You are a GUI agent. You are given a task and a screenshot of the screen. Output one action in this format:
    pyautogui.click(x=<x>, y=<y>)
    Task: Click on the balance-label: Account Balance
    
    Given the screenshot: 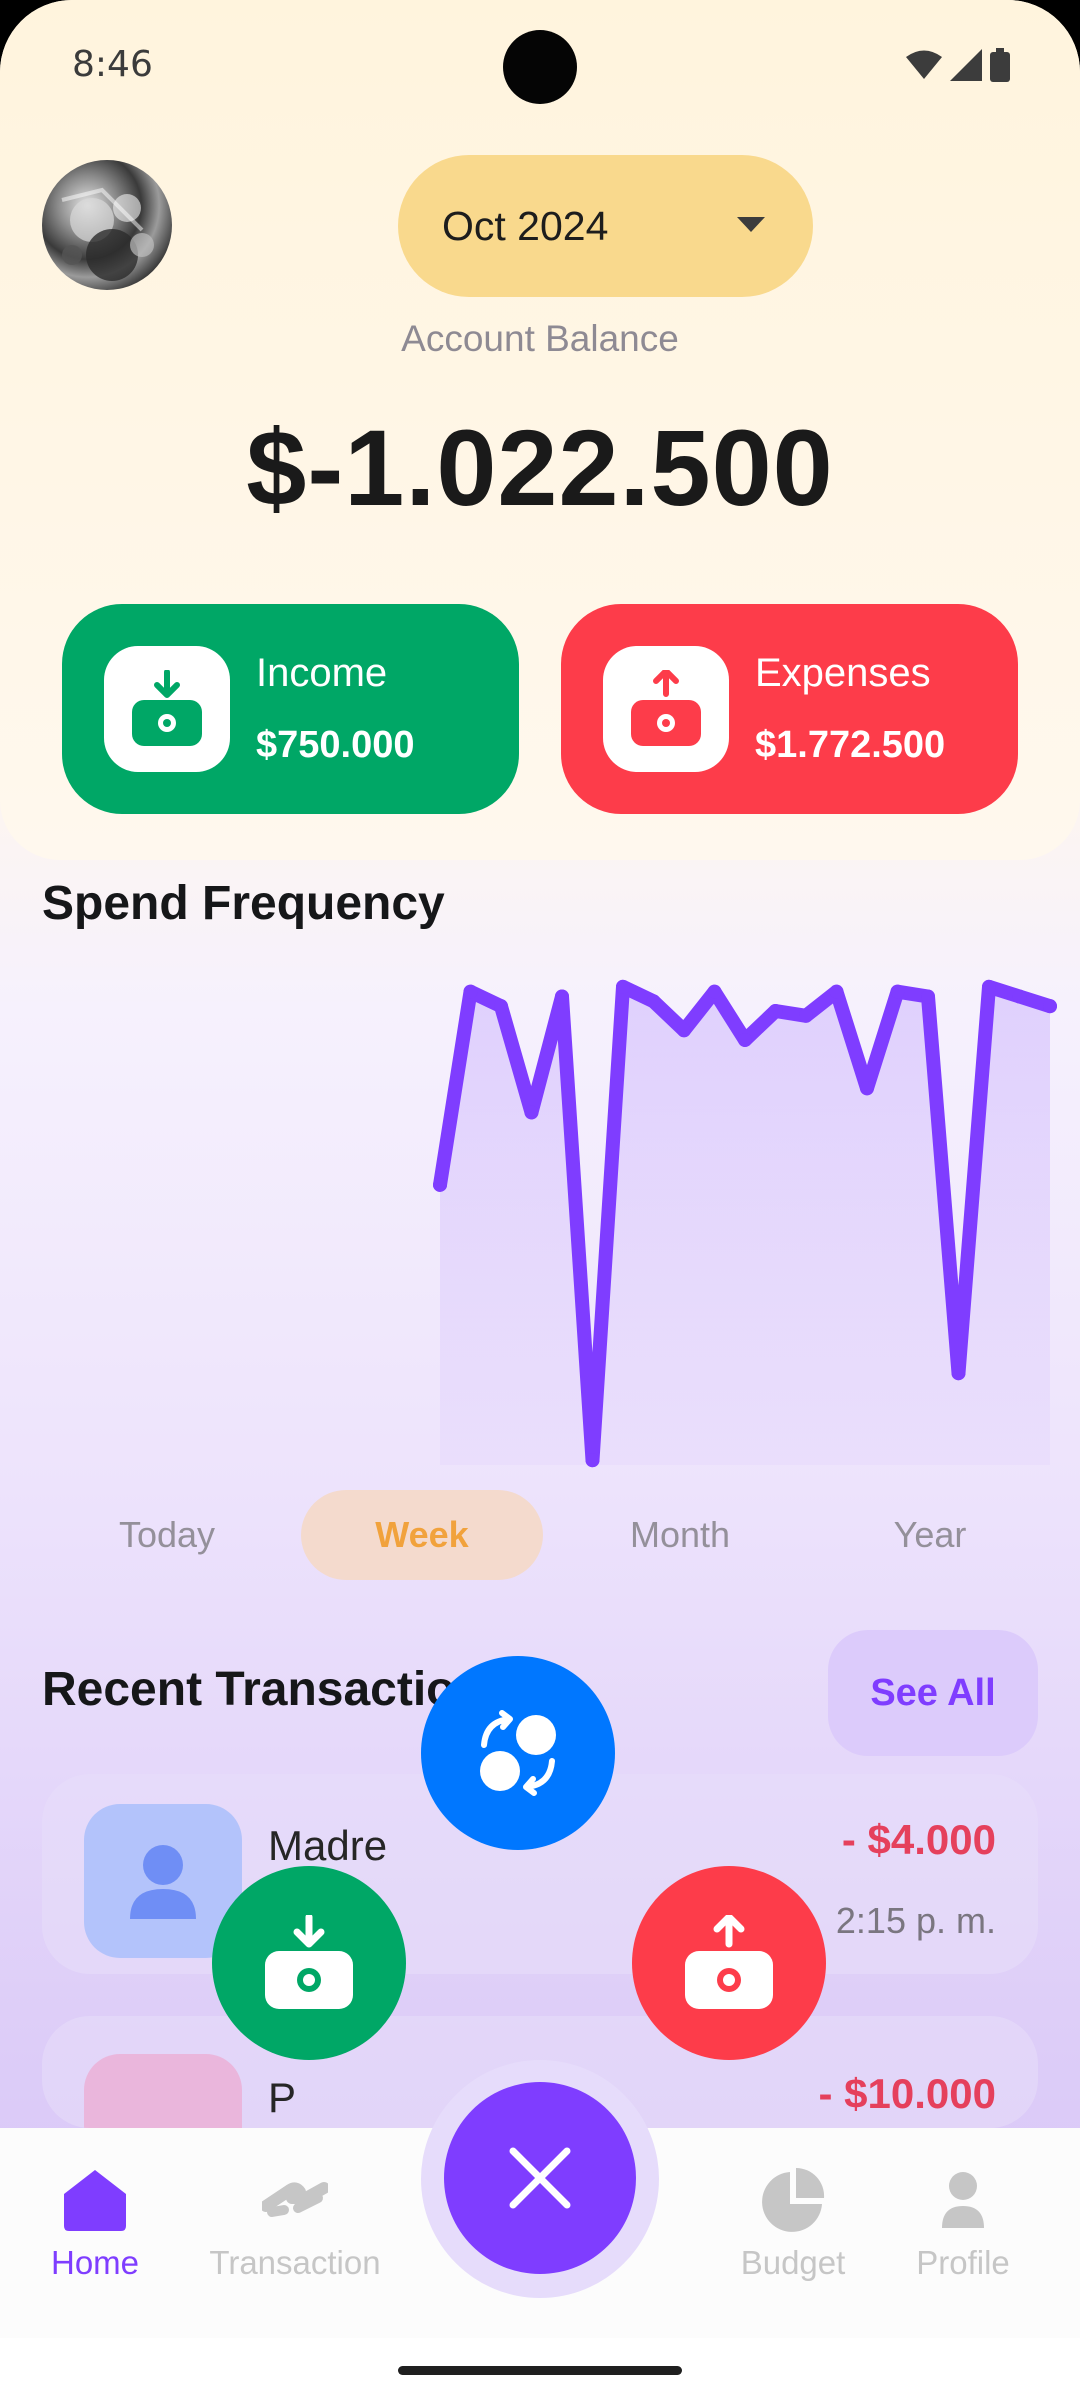 What is the action you would take?
    pyautogui.click(x=540, y=338)
    